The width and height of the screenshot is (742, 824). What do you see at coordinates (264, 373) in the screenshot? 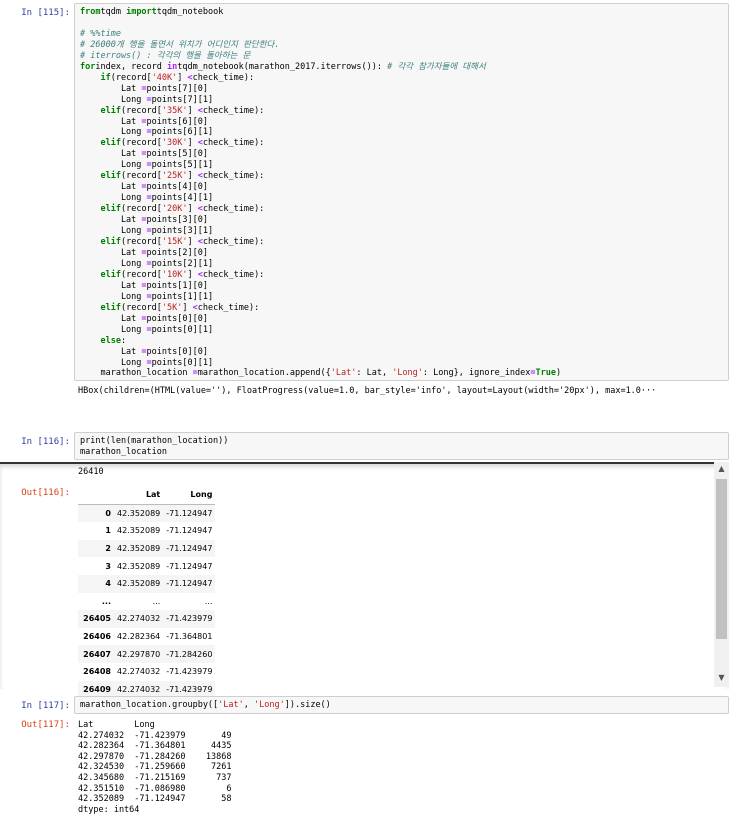
I see `code-token: marathon_location.append({` at bounding box center [264, 373].